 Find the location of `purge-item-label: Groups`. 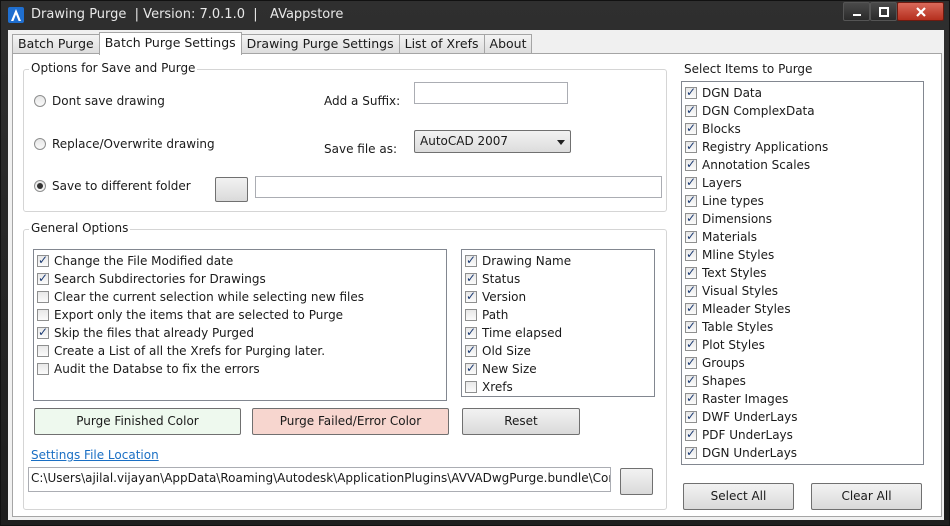

purge-item-label: Groups is located at coordinates (723, 363).